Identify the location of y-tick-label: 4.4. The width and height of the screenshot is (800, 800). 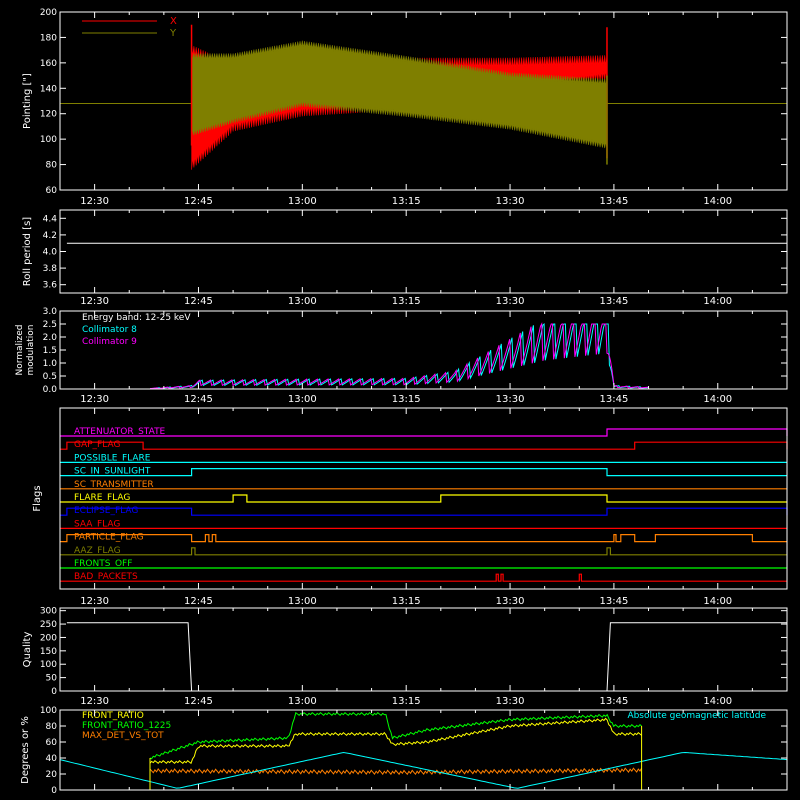
(50, 219).